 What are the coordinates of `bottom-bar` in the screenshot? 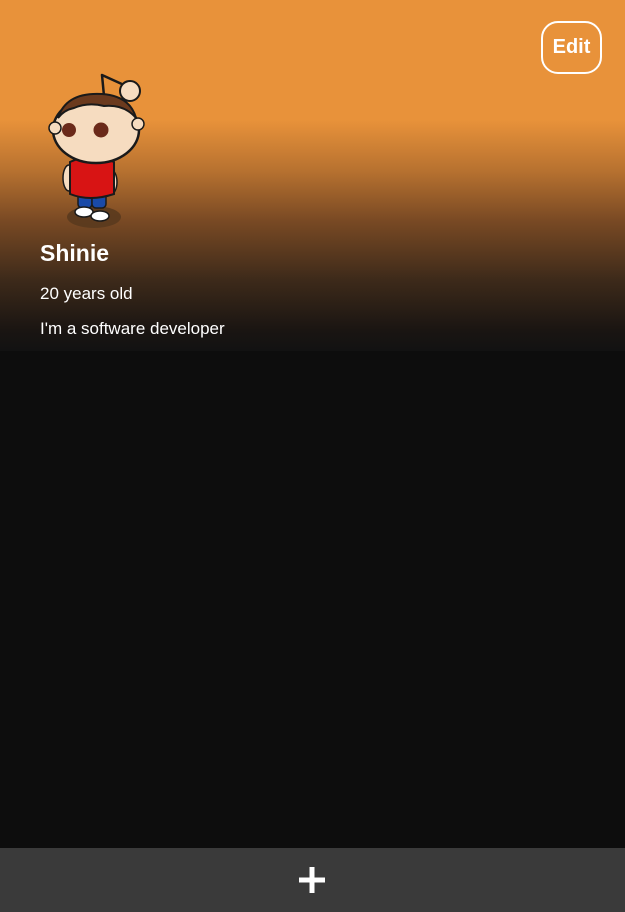 It's located at (312, 880).